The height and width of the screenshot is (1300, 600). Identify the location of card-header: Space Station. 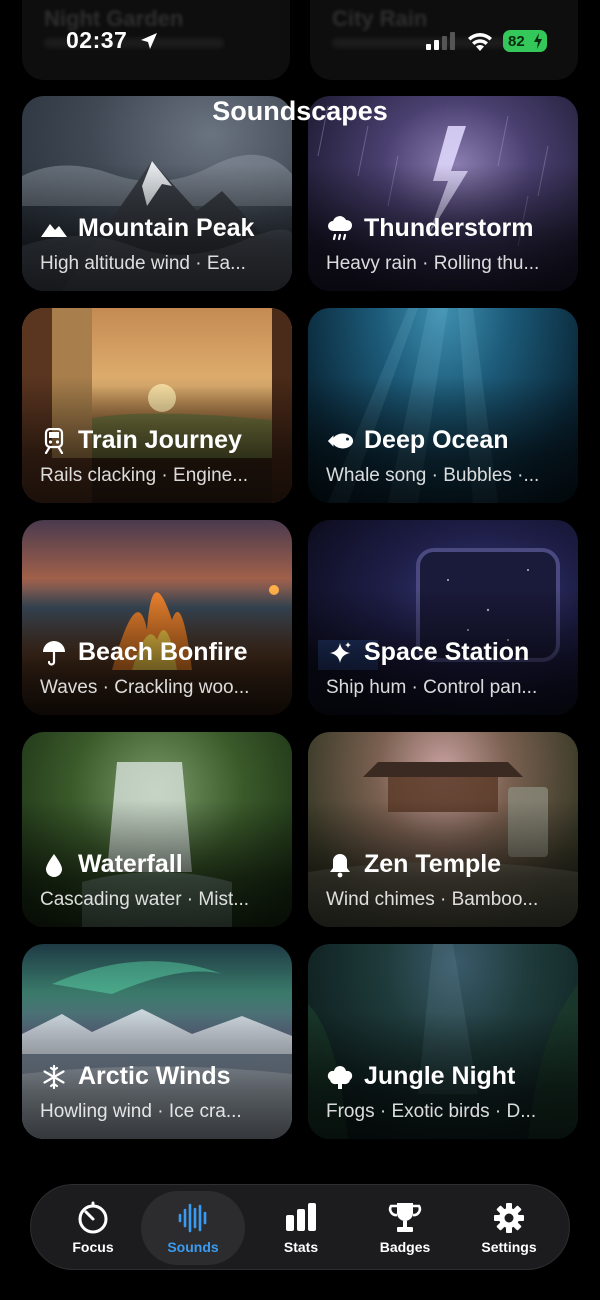
(427, 652).